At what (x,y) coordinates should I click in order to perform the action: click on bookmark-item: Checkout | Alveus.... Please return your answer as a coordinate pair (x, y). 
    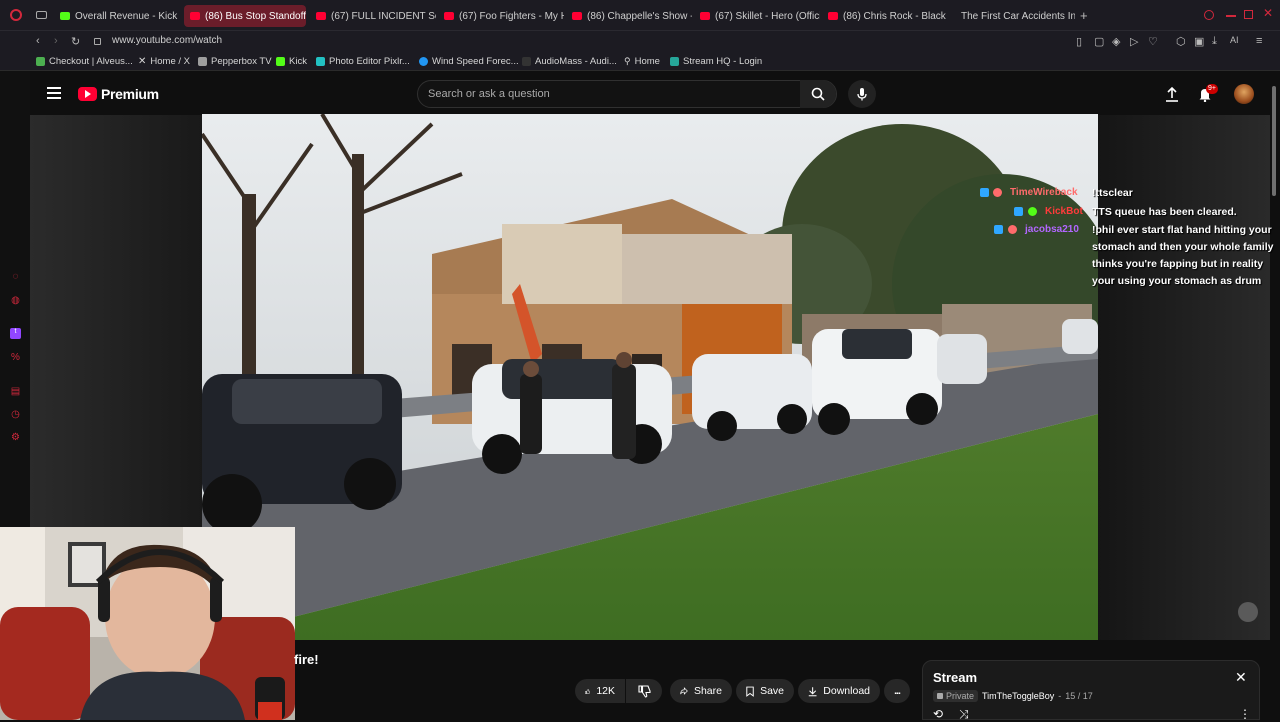
    Looking at the image, I should click on (84, 61).